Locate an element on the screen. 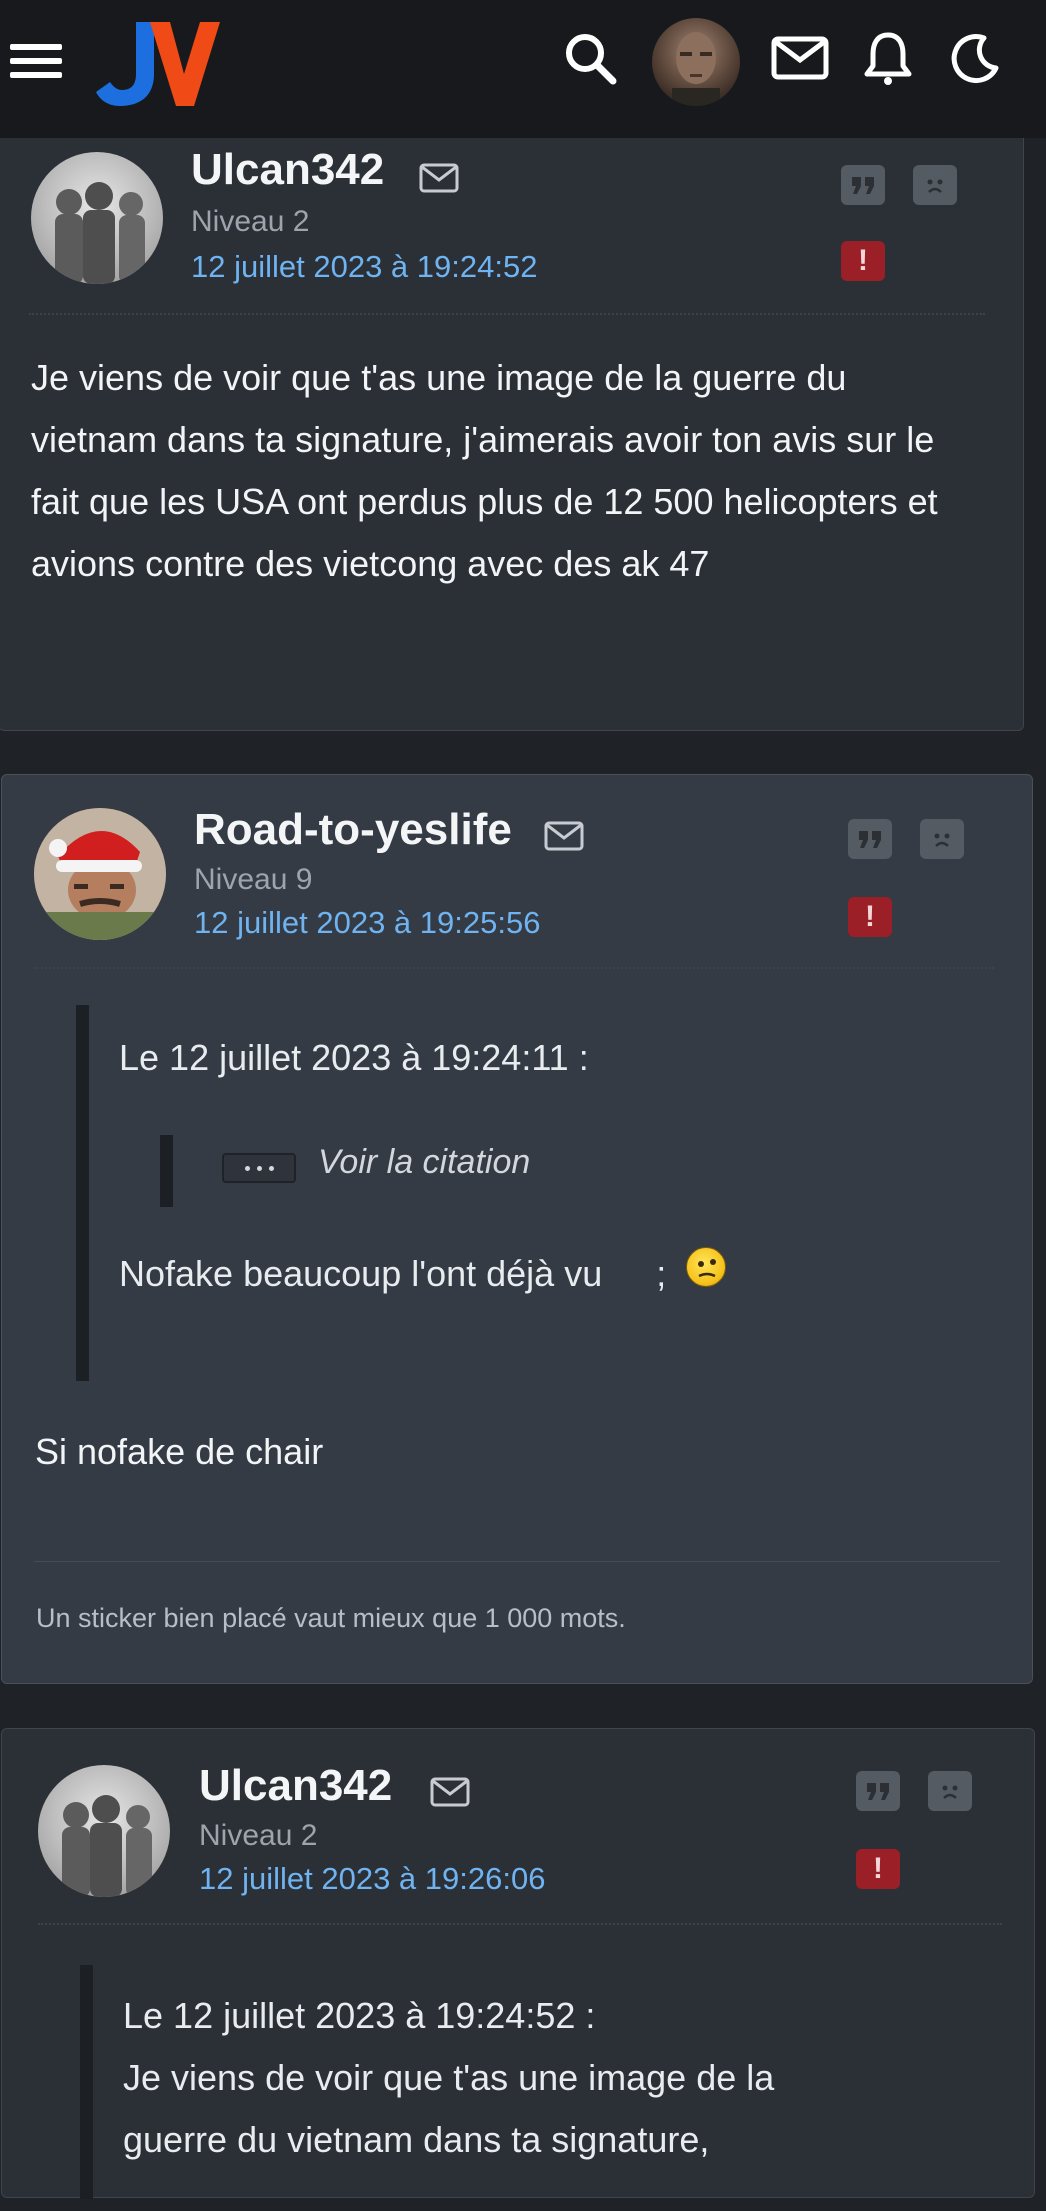  user-level: Niveau 9 is located at coordinates (253, 879).